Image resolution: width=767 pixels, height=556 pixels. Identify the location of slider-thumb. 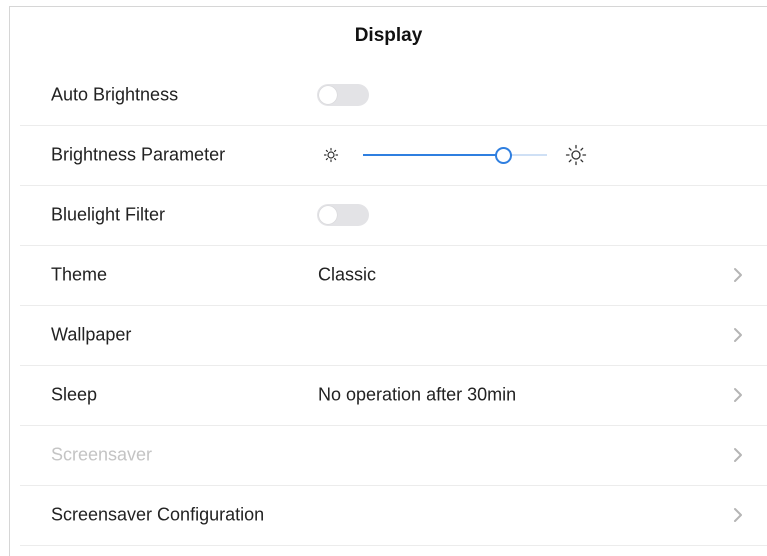
(503, 155).